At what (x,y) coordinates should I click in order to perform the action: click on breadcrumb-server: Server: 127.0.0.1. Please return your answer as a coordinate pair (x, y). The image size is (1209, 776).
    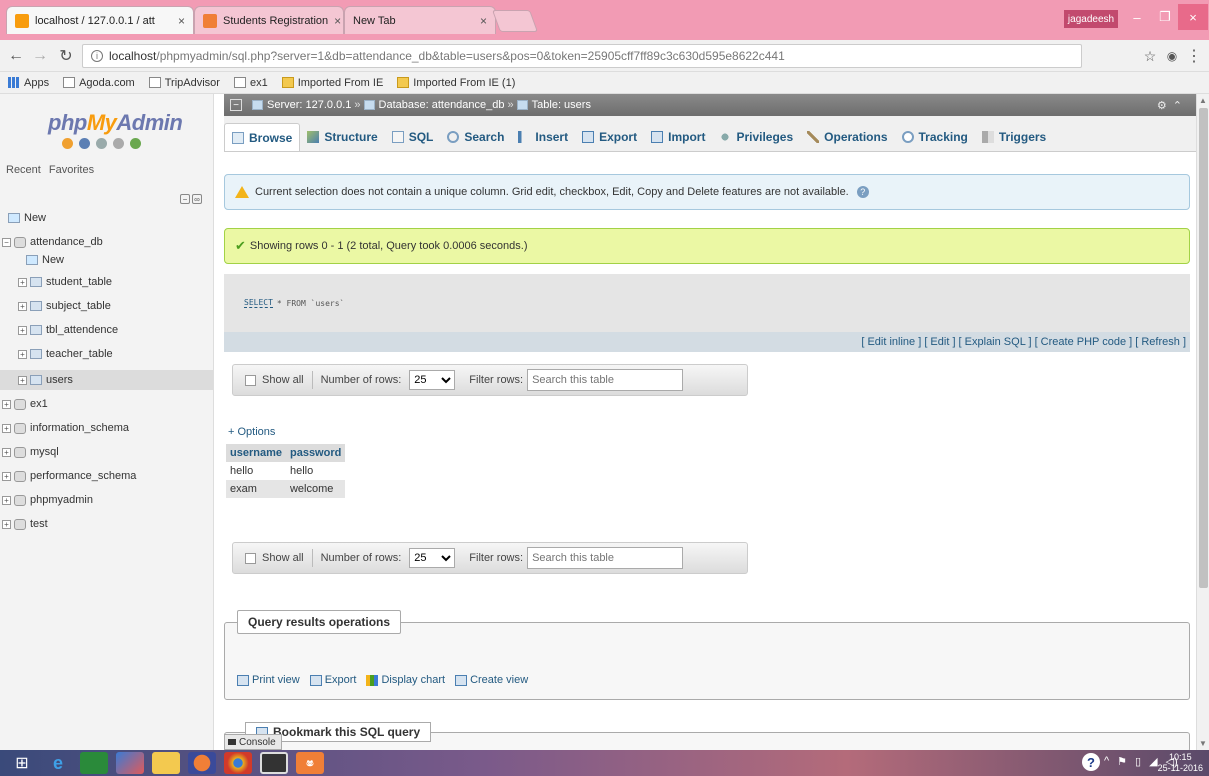
    Looking at the image, I should click on (301, 105).